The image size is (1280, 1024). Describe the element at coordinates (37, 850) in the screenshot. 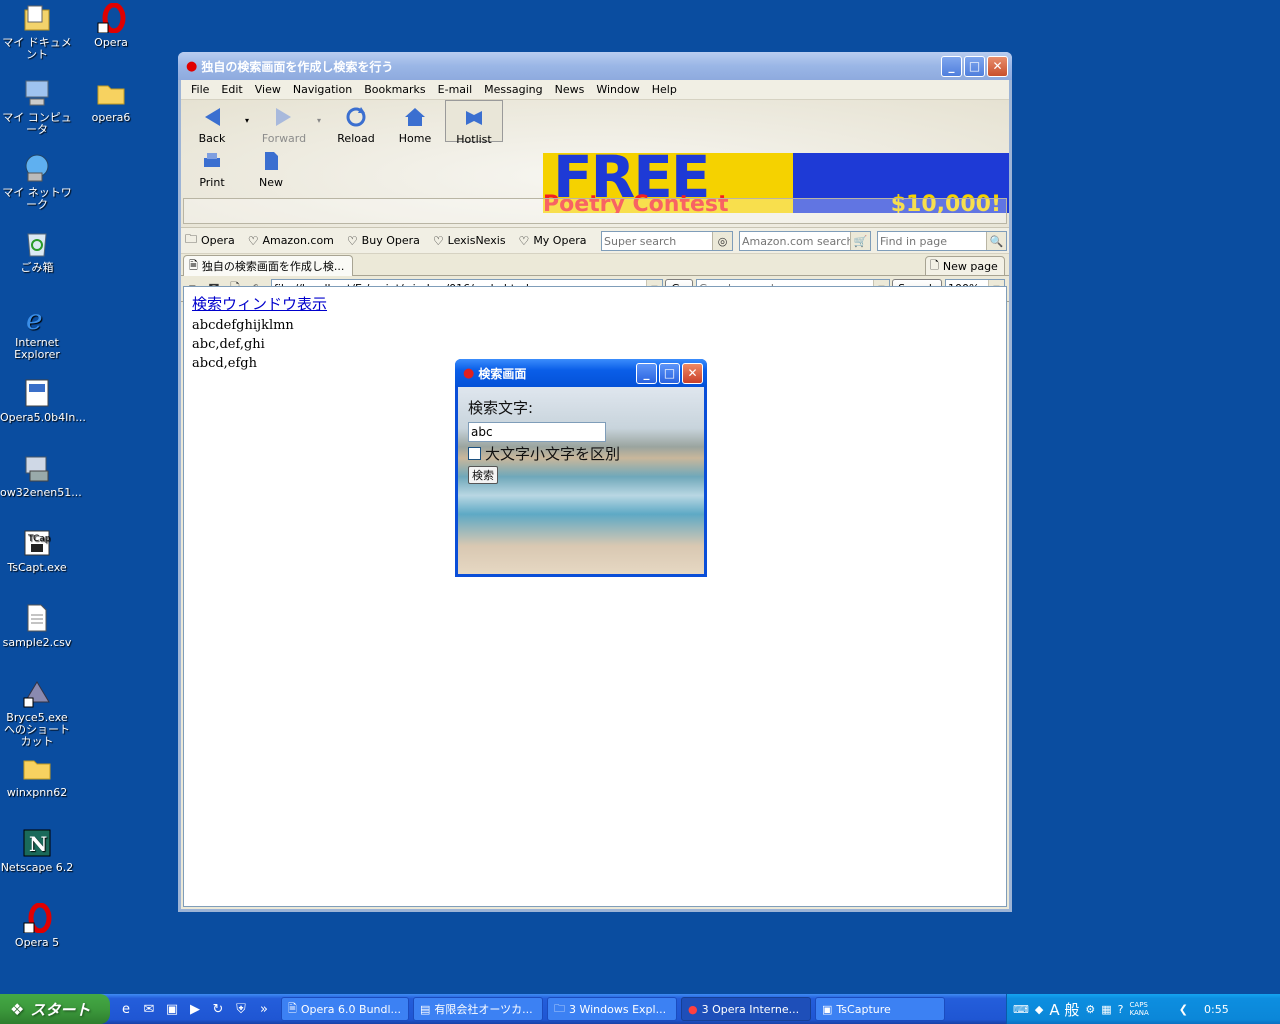

I see `desktop-icon-netscape: N Netscape 6.2` at that location.